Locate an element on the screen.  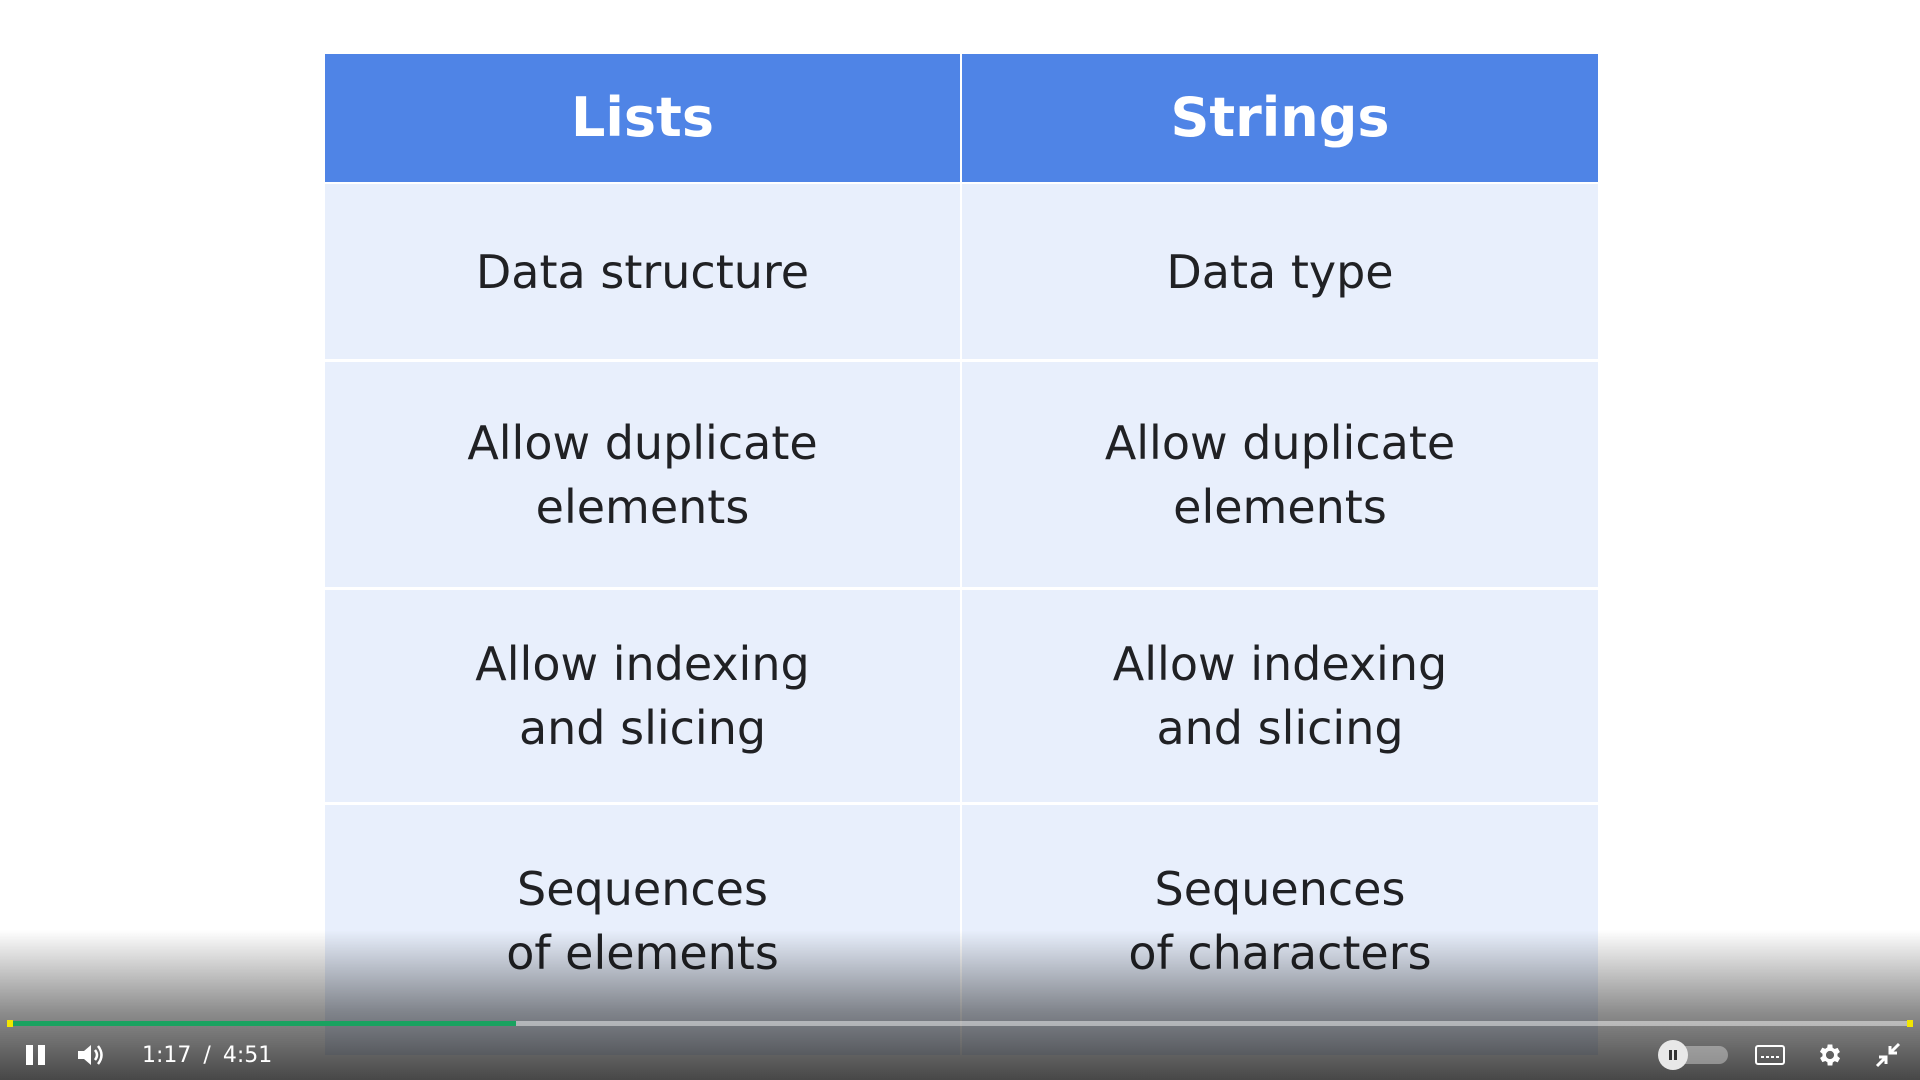
volume-button is located at coordinates (92, 1055).